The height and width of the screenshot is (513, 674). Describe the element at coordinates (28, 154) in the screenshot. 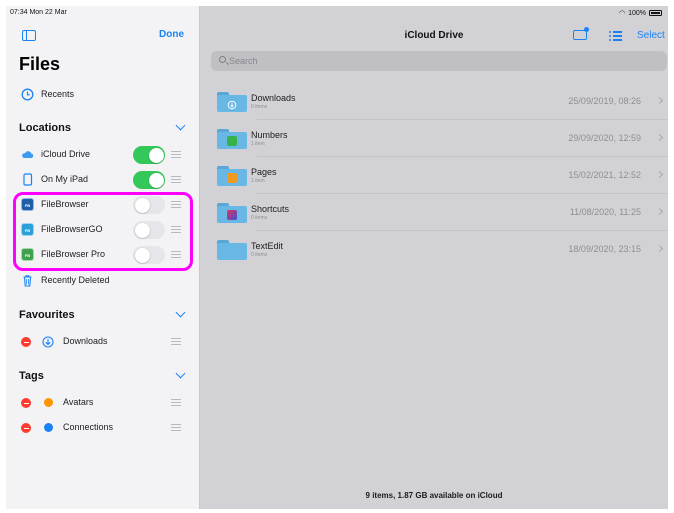

I see `icloud-icon` at that location.